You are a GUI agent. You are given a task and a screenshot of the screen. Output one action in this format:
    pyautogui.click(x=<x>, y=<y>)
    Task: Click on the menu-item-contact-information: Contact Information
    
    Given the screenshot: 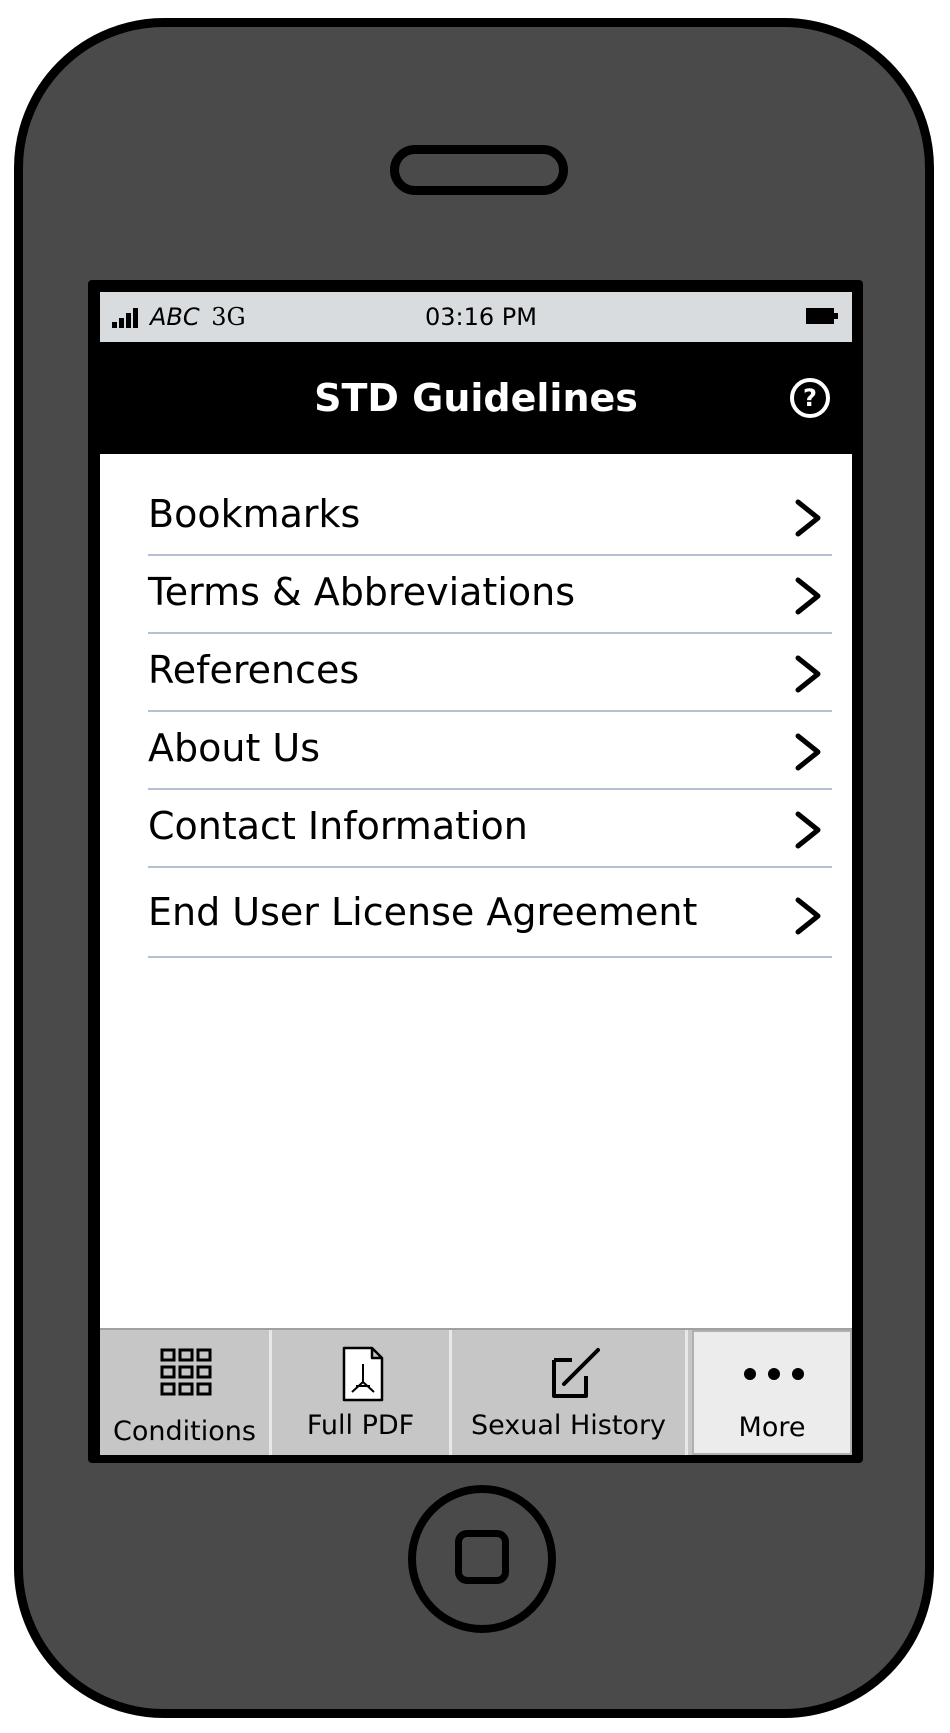 What is the action you would take?
    pyautogui.click(x=490, y=829)
    